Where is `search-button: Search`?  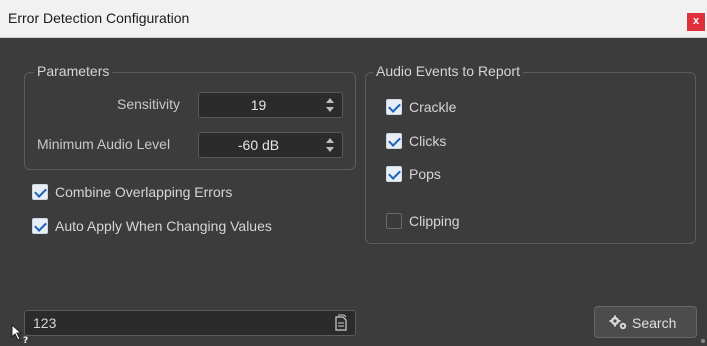 search-button: Search is located at coordinates (645, 322).